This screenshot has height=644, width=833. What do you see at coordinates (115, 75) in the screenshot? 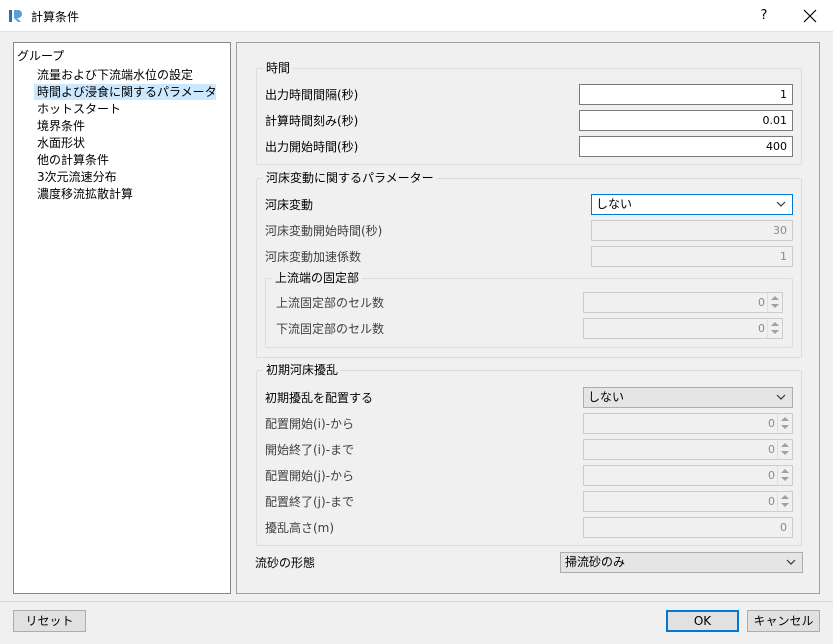
I see `group-item-flow-settings: 流量および下流端水位の設定` at bounding box center [115, 75].